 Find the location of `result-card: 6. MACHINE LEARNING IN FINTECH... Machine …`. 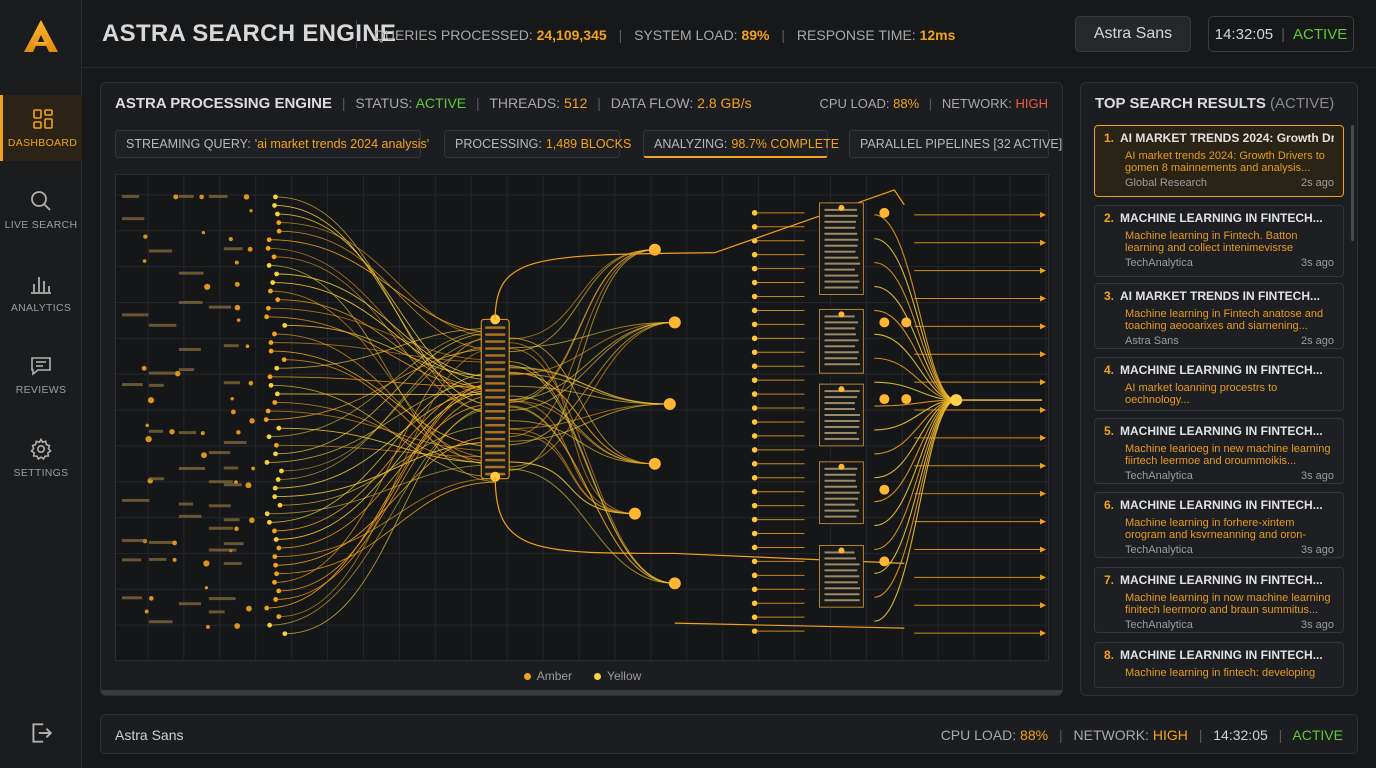

result-card: 6. MACHINE LEARNING IN FINTECH... Machine … is located at coordinates (1219, 525).